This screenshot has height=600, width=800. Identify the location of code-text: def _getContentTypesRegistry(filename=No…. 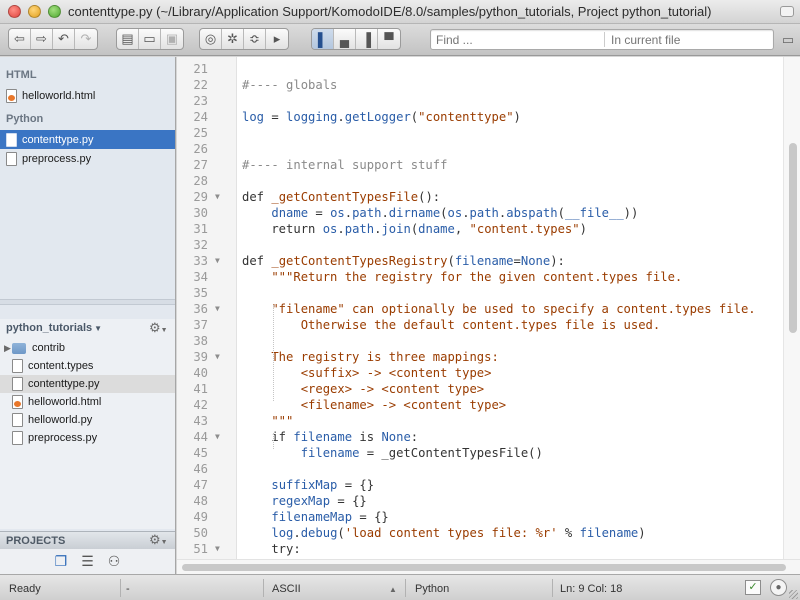
(403, 261).